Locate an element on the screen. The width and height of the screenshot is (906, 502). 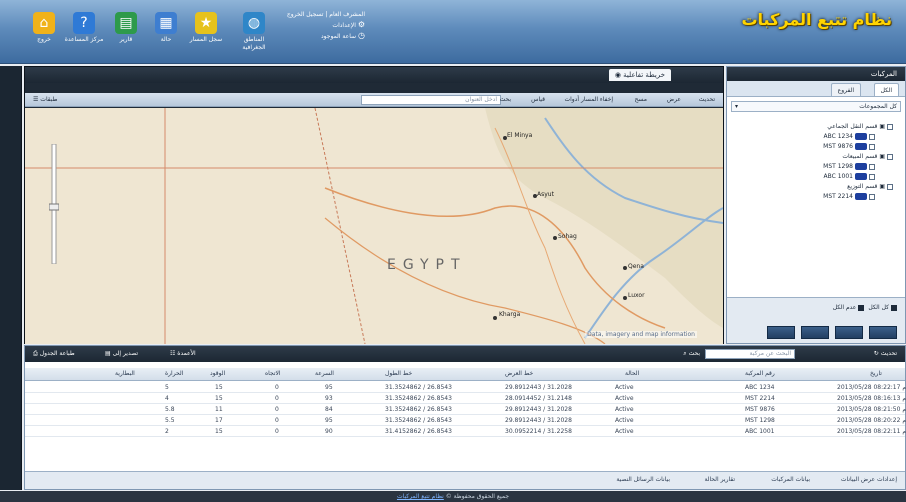
select-all-checkbox is located at coordinates (894, 307).